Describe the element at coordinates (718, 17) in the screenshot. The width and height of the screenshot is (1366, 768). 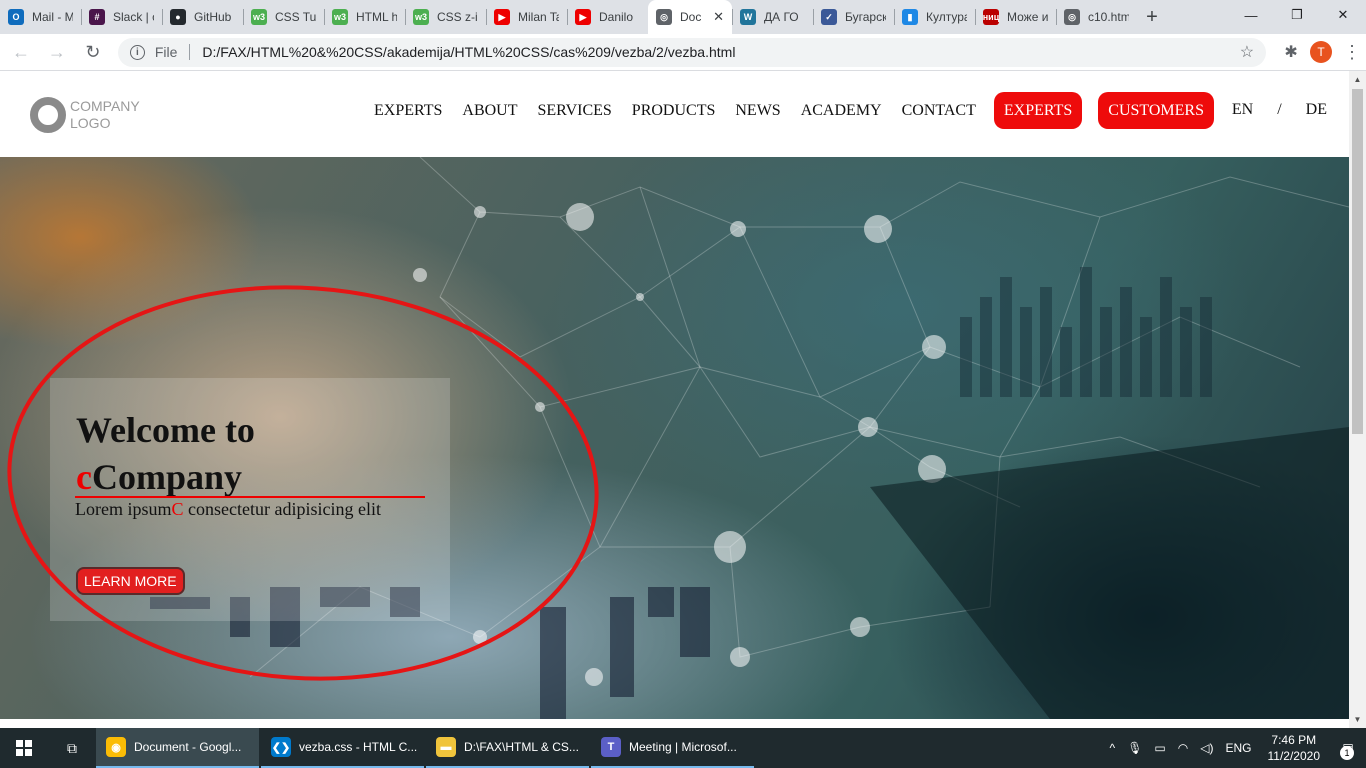
I see `tab-close-icon: ✕` at that location.